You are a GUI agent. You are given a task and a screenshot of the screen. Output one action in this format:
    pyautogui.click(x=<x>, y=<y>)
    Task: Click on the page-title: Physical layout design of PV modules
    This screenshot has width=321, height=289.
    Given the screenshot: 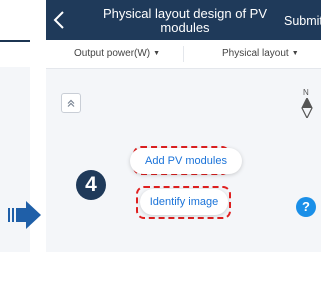 What is the action you would take?
    pyautogui.click(x=185, y=20)
    